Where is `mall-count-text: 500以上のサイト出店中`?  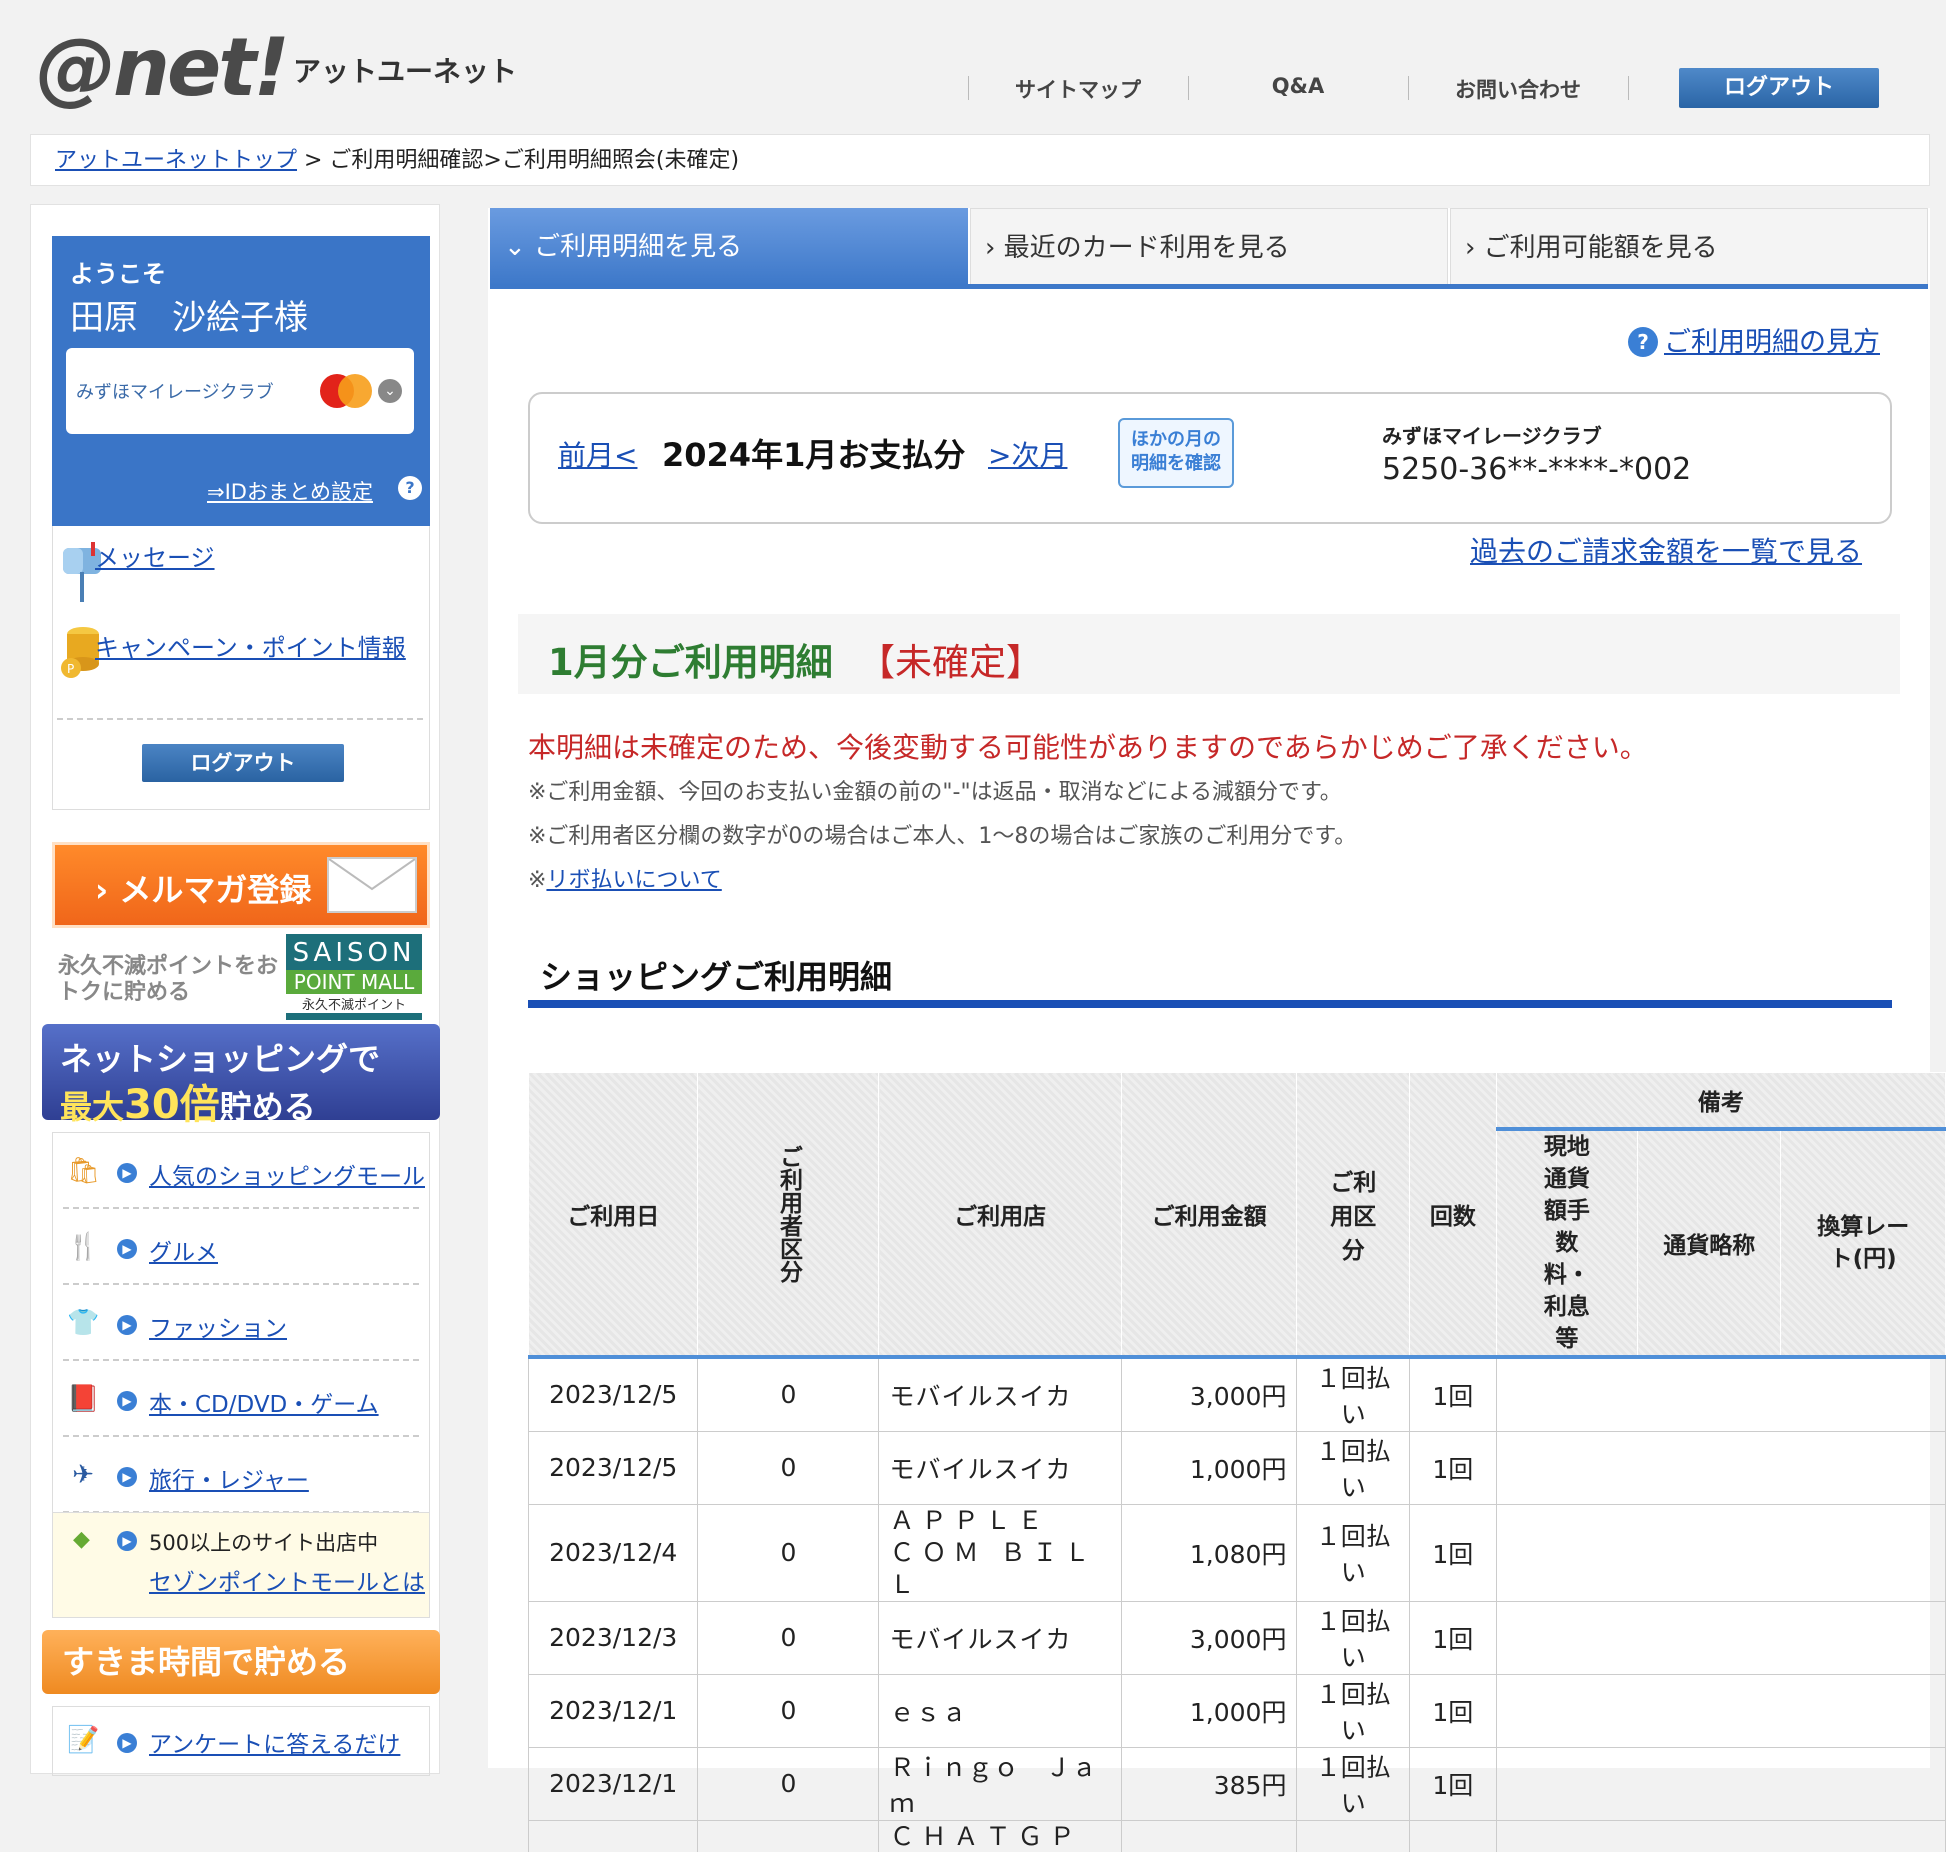 mall-count-text: 500以上のサイト出店中 is located at coordinates (264, 1543).